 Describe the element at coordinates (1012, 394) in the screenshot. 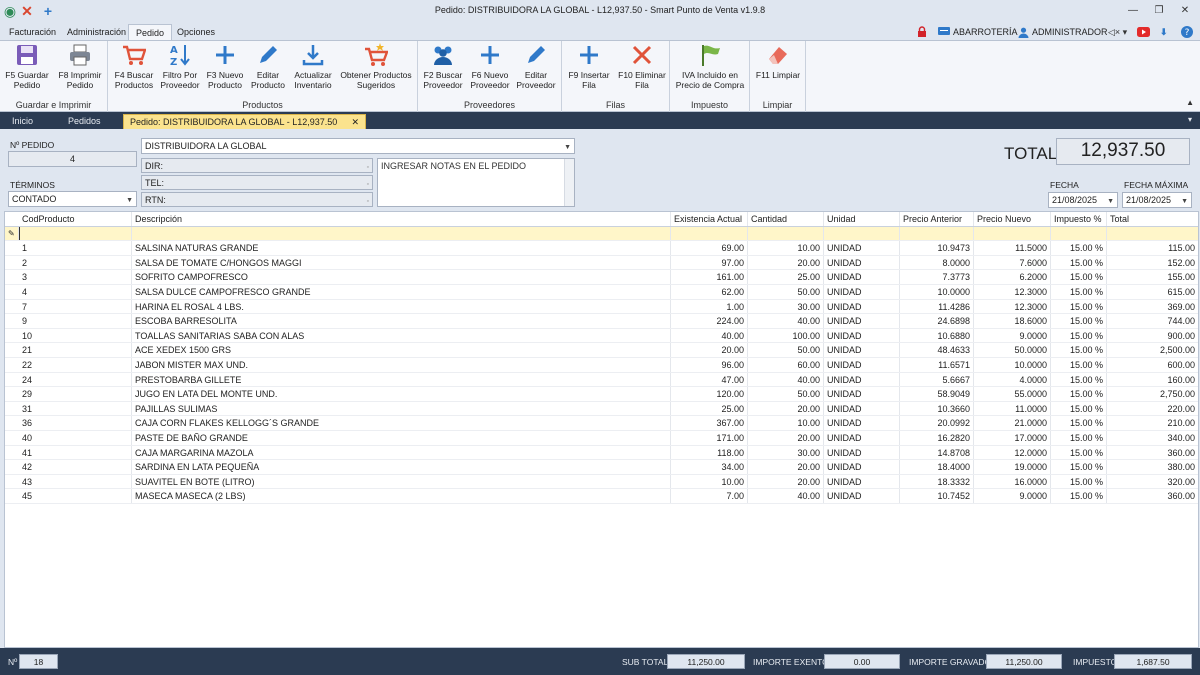

I see `grid-cell: 55.0000` at that location.